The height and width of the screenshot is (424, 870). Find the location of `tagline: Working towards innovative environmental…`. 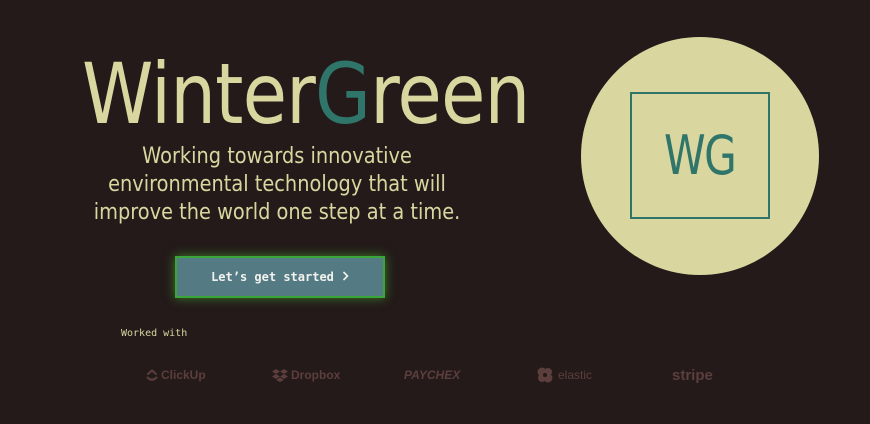

tagline: Working towards innovative environmental… is located at coordinates (276, 185).